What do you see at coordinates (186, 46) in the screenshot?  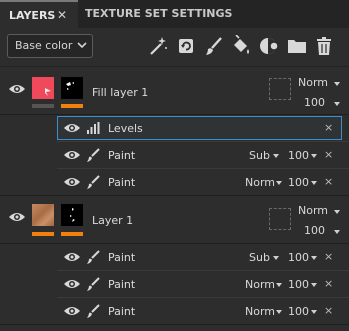 I see `rotate-fill-icon` at bounding box center [186, 46].